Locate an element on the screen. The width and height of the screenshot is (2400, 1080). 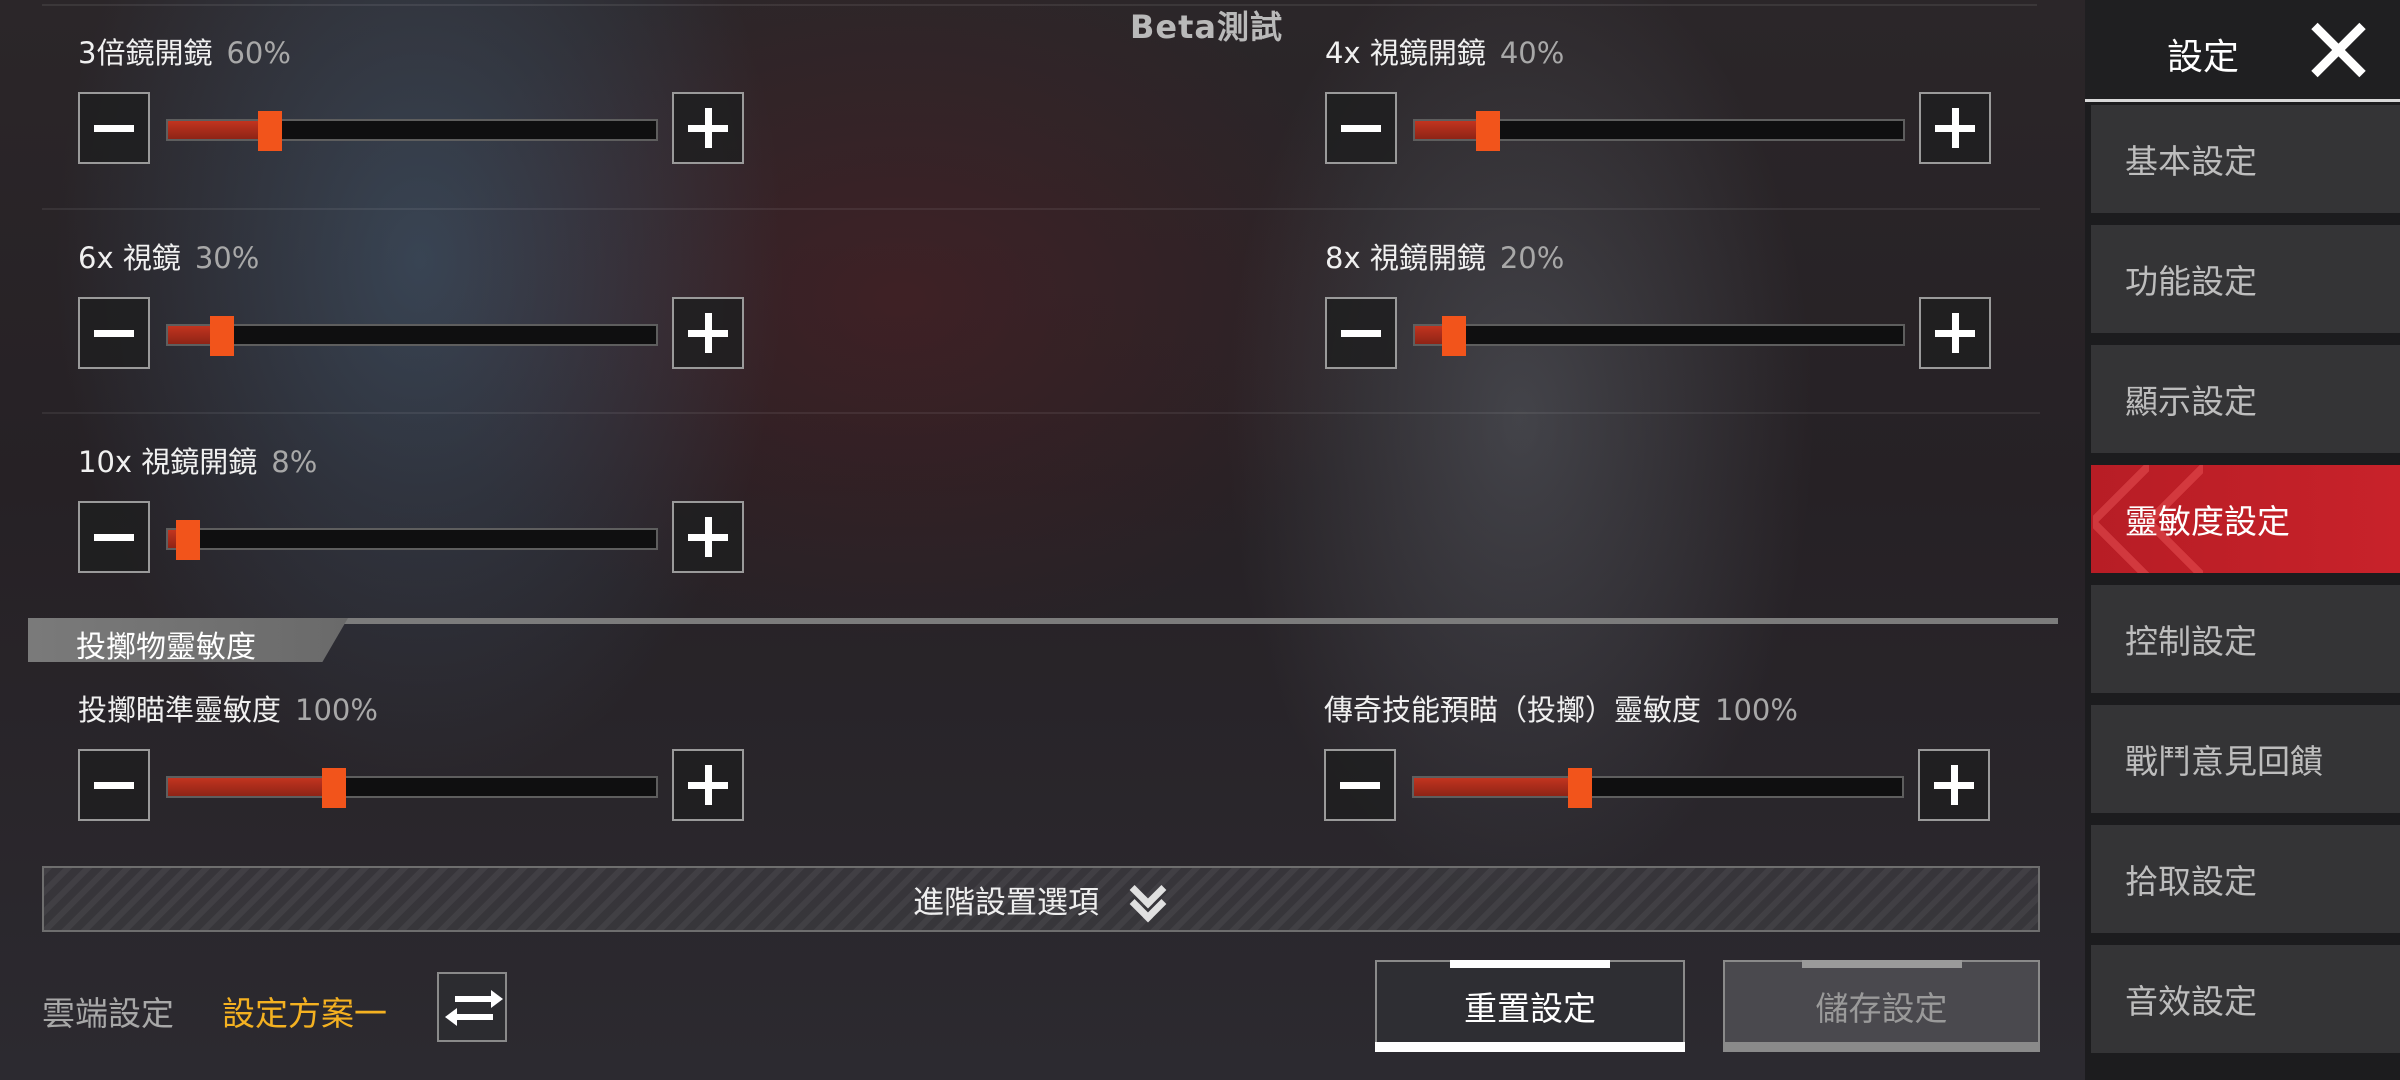
slider-setting-6x-scope: 6x 視鏡 30% is located at coordinates (428, 310).